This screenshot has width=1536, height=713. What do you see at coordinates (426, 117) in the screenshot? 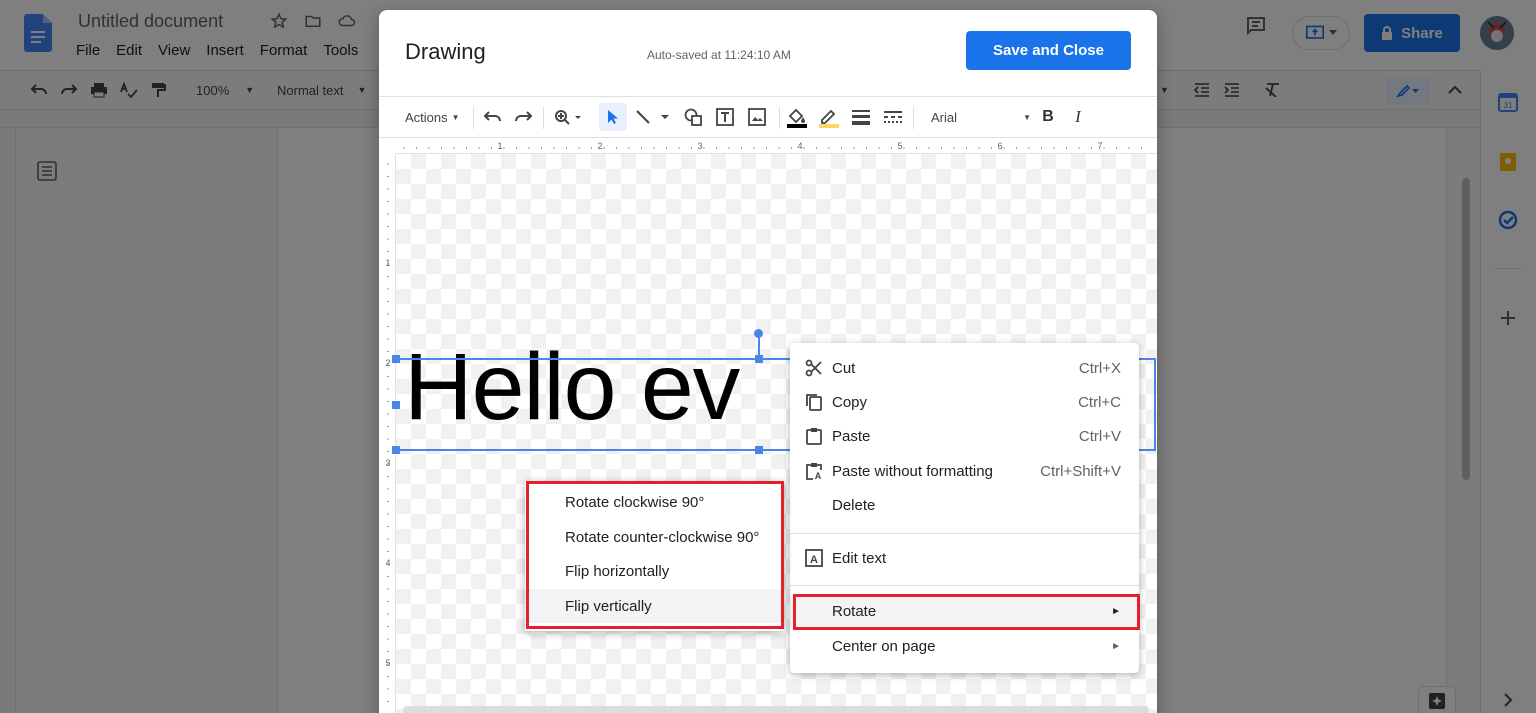
I see `actions-label: Actions` at bounding box center [426, 117].